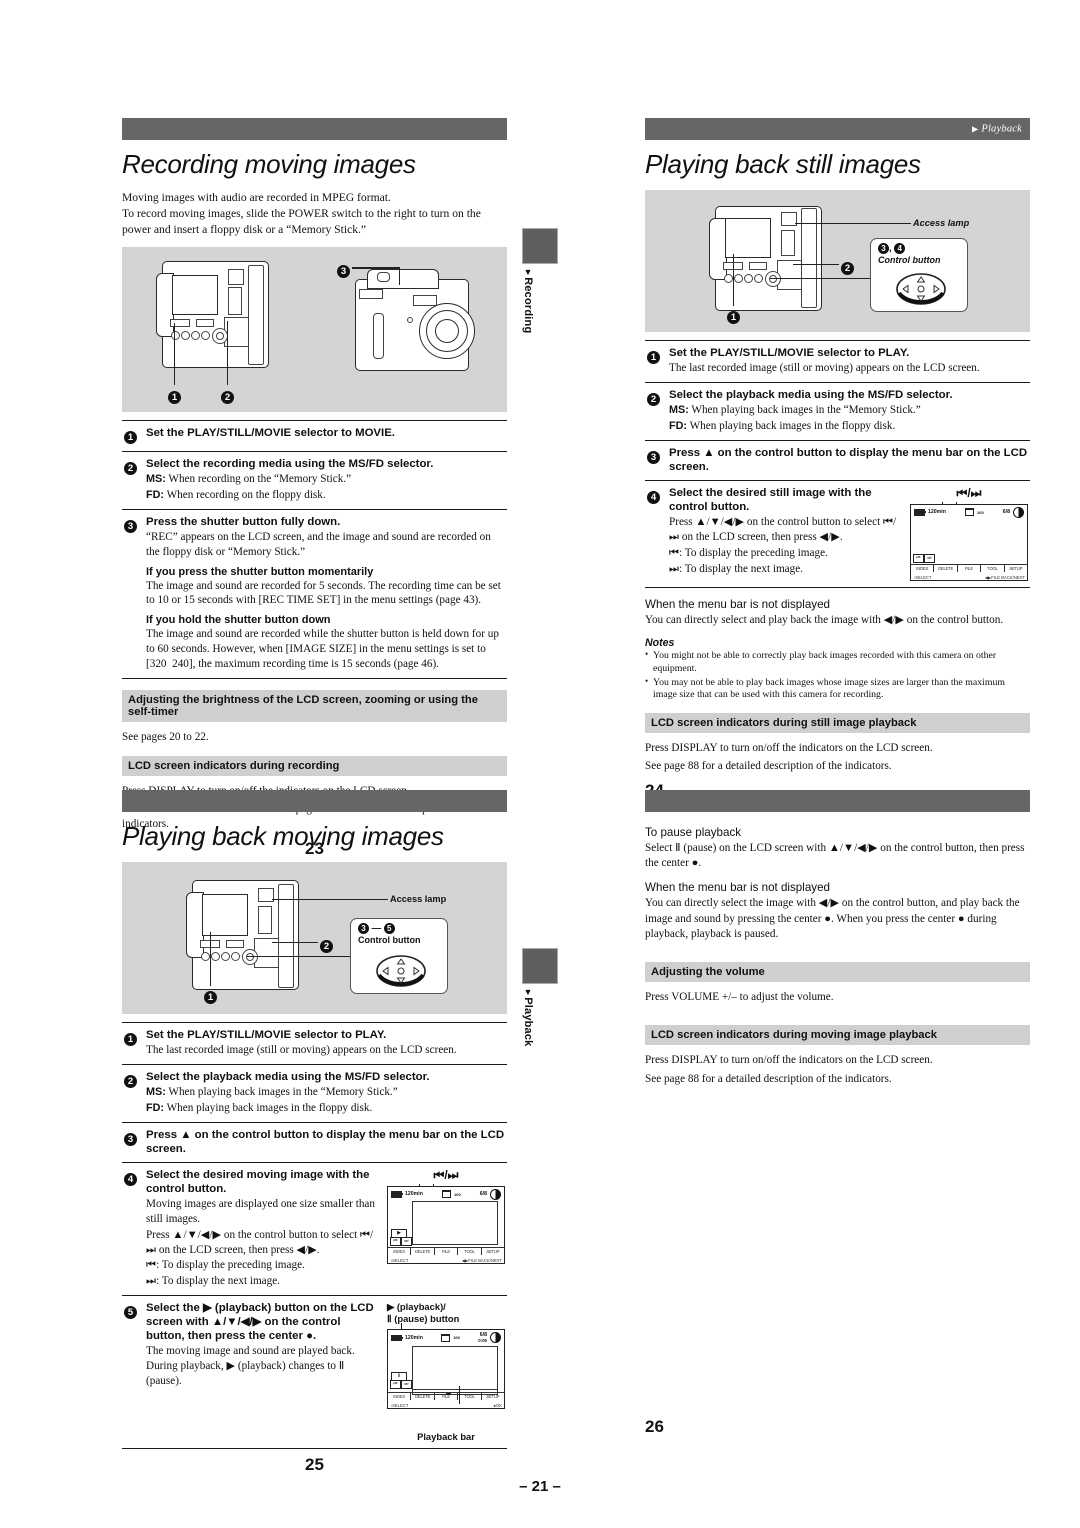 This screenshot has width=1080, height=1528. I want to click on prev-image-button-25-4: ⏮, so click(395, 1241).